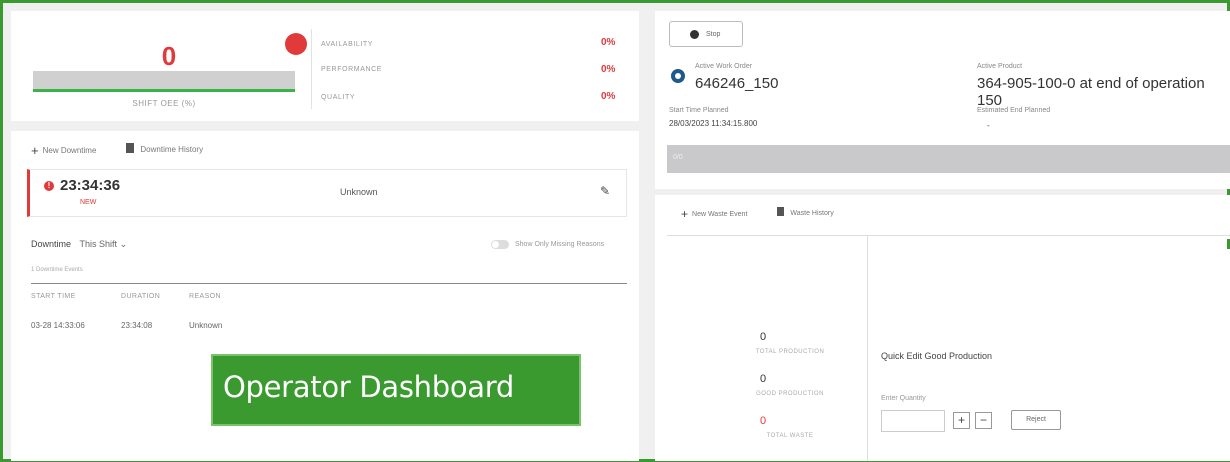  Describe the element at coordinates (123, 244) in the screenshot. I see `chevron-down-icon: ⌄` at that location.